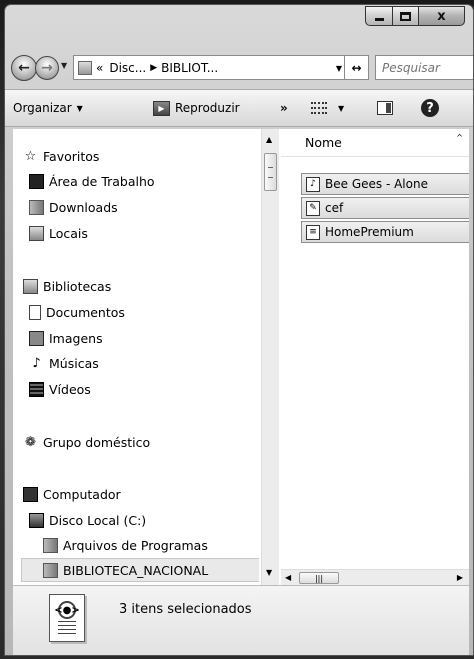 Image resolution: width=474 pixels, height=659 pixels. I want to click on libraries-icon, so click(30, 286).